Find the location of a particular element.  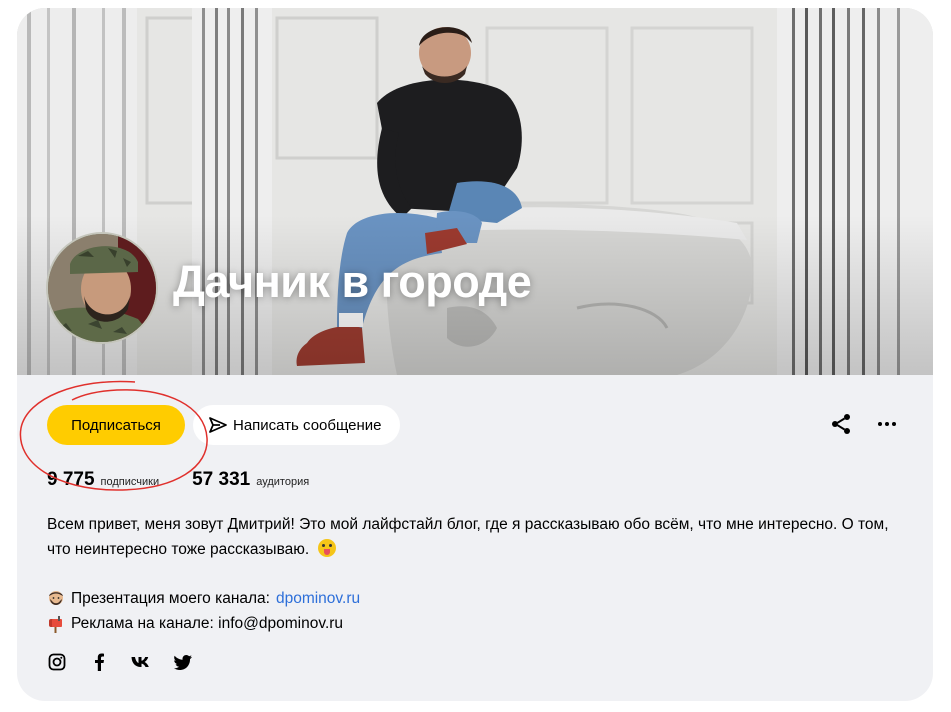

channel-stats: 9 775 подписчики 57 331 аудитория is located at coordinates (178, 480).